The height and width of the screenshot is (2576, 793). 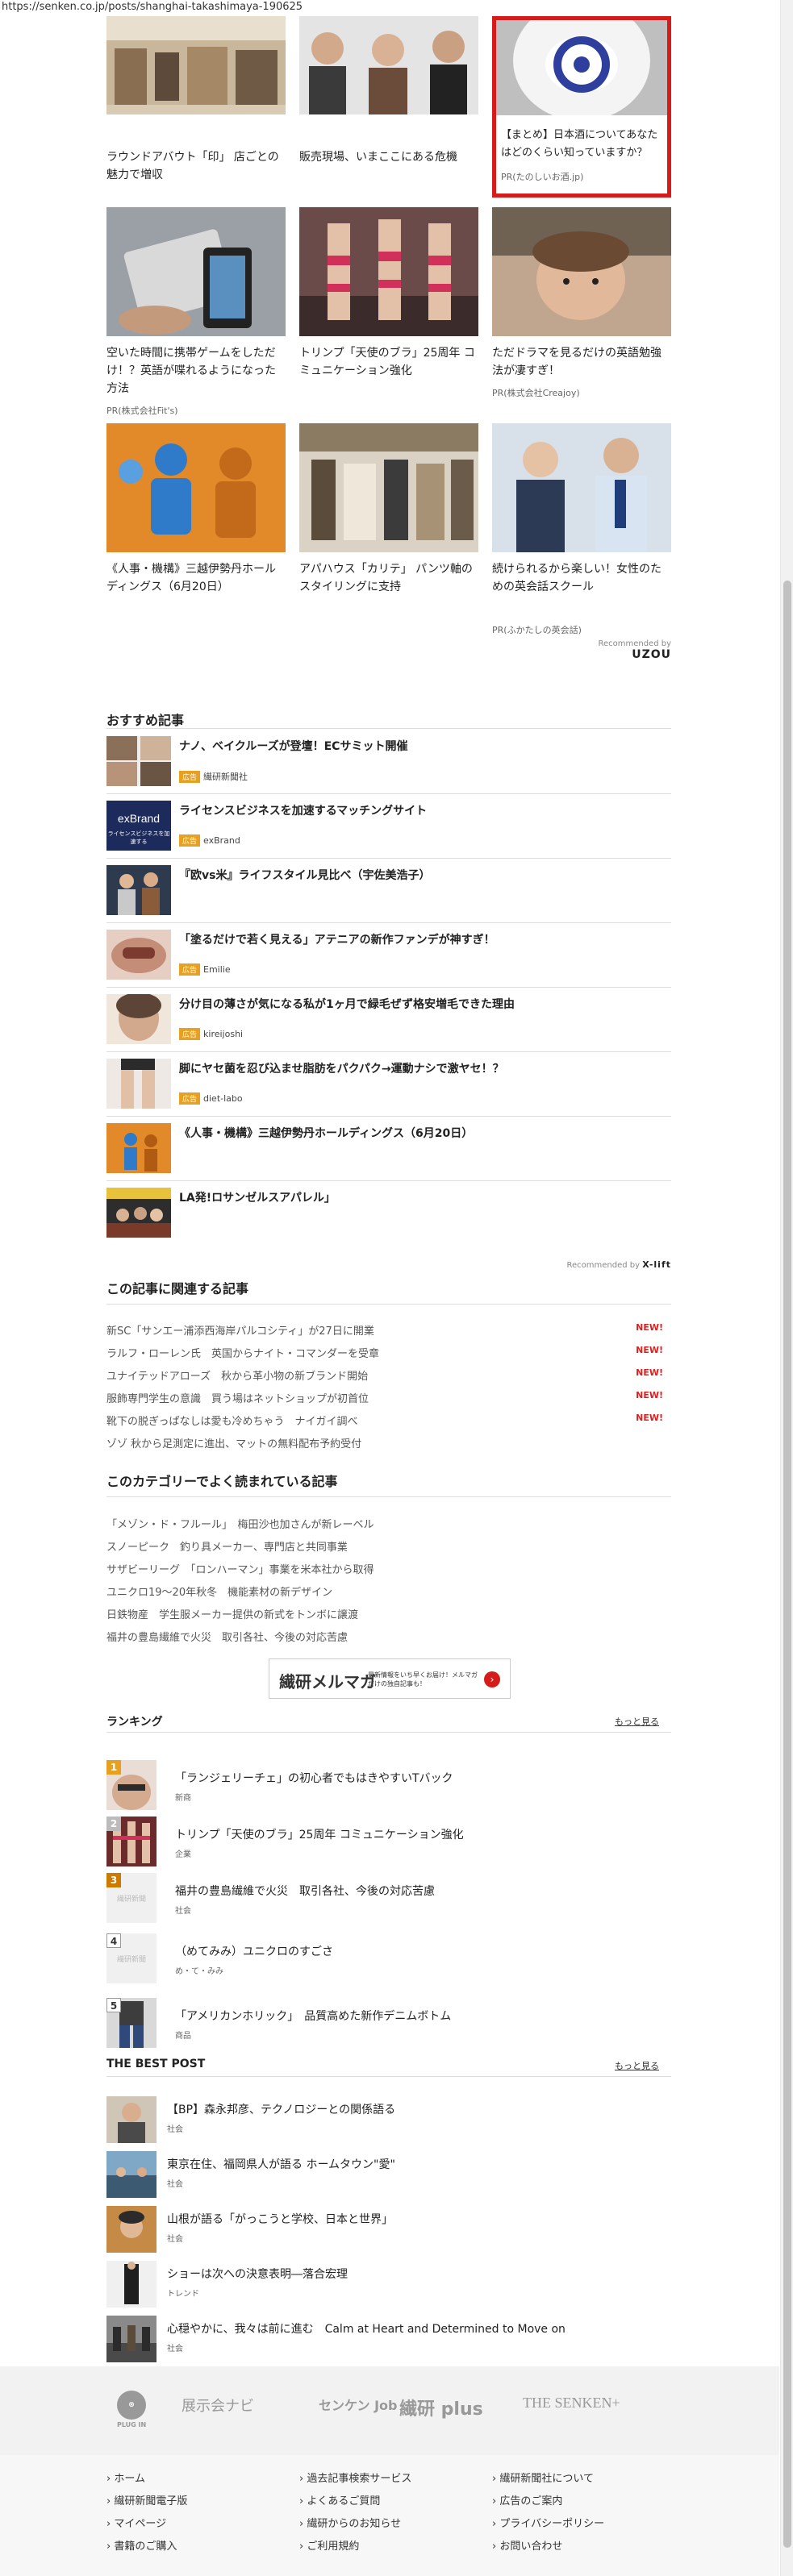 What do you see at coordinates (389, 578) in the screenshot?
I see `ad-title: アパハウス「カリテ」 パンツ軸のスタイリングに支持` at bounding box center [389, 578].